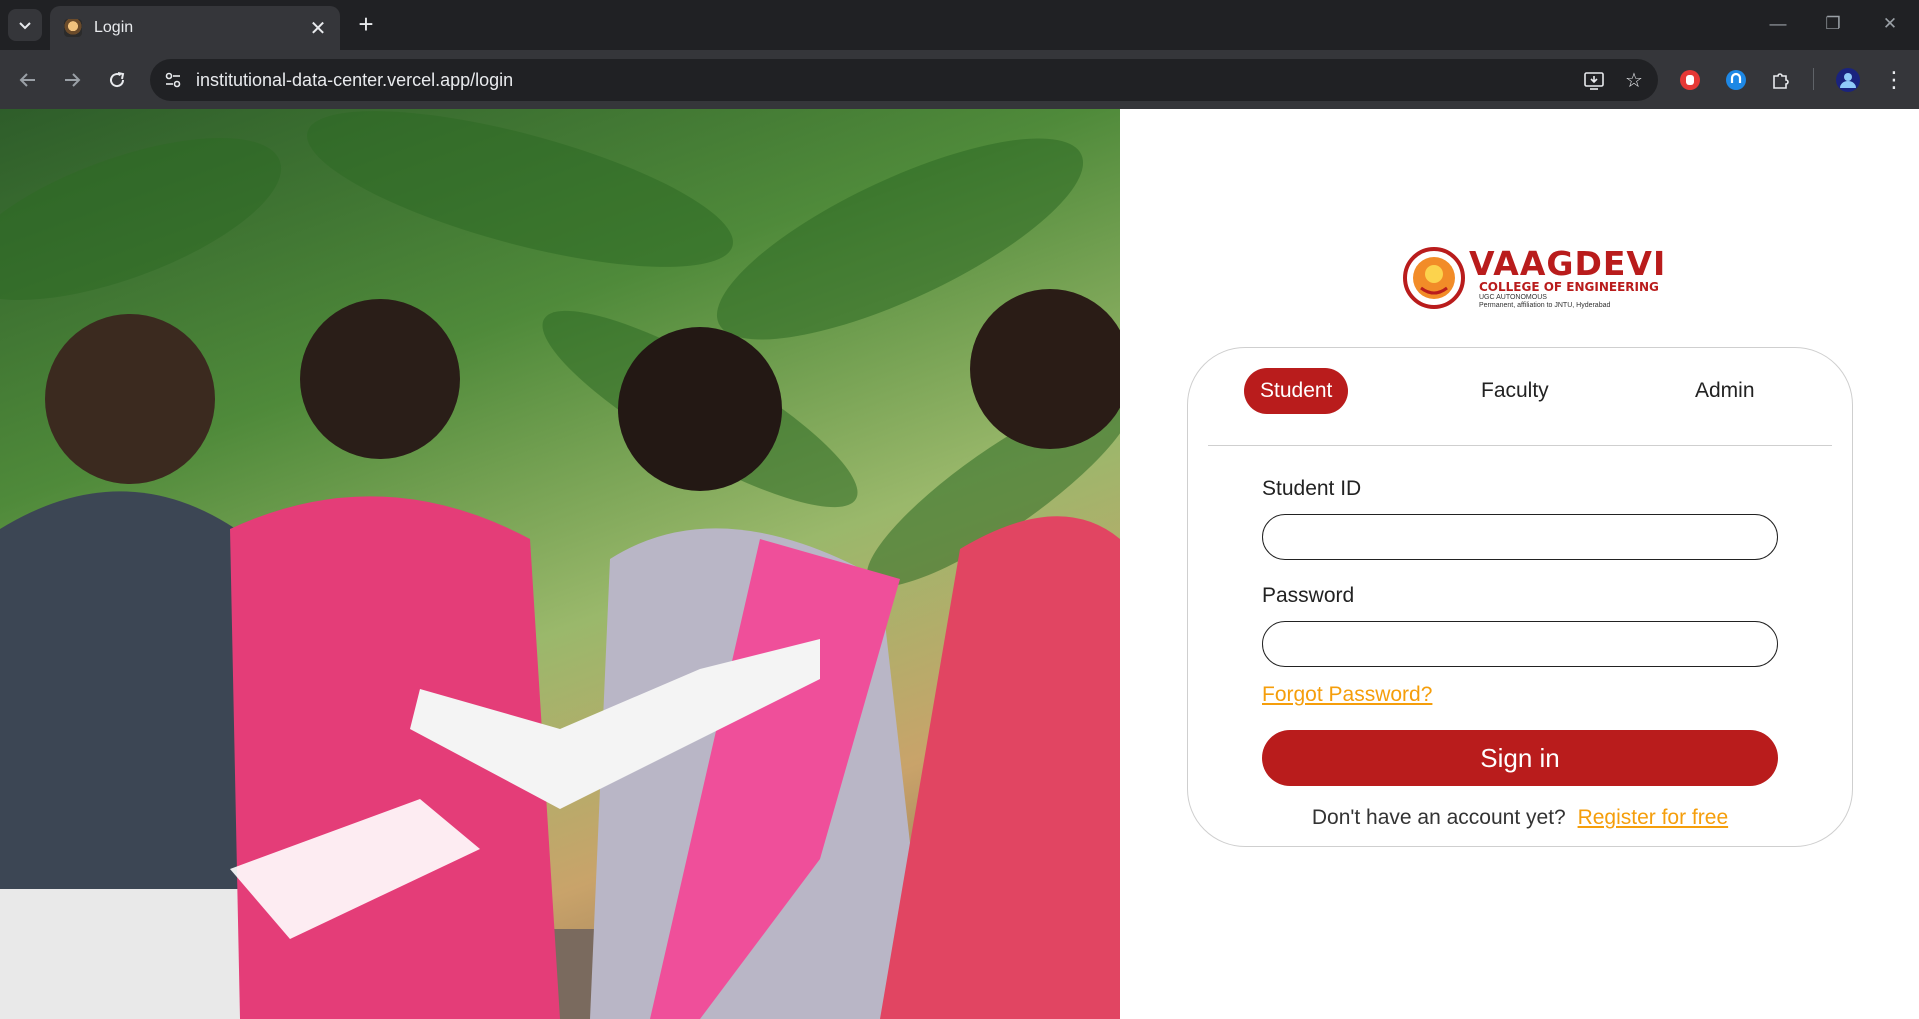 Image resolution: width=1919 pixels, height=1019 pixels. I want to click on extension-stop-icon, so click(1690, 80).